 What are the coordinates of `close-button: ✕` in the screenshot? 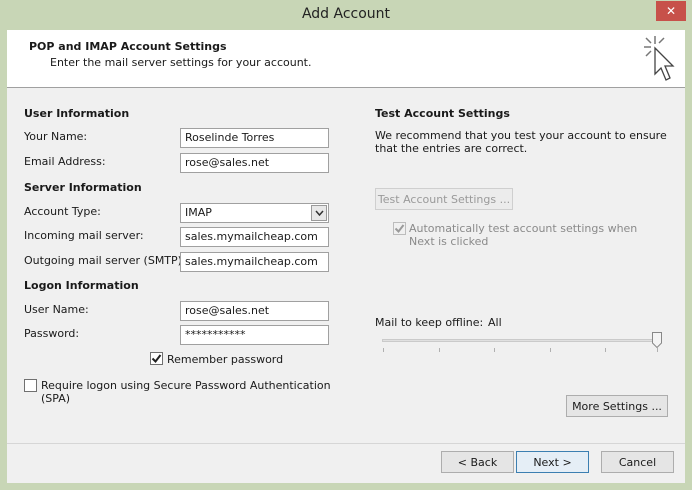 It's located at (671, 11).